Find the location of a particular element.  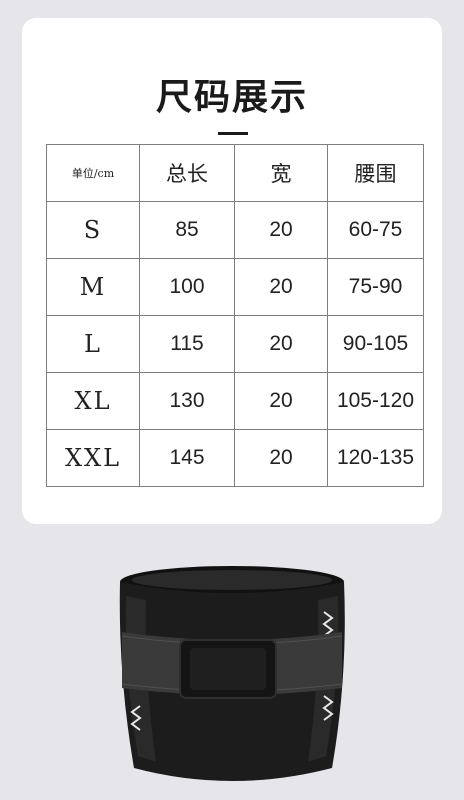

length-cell: 130 is located at coordinates (187, 401).